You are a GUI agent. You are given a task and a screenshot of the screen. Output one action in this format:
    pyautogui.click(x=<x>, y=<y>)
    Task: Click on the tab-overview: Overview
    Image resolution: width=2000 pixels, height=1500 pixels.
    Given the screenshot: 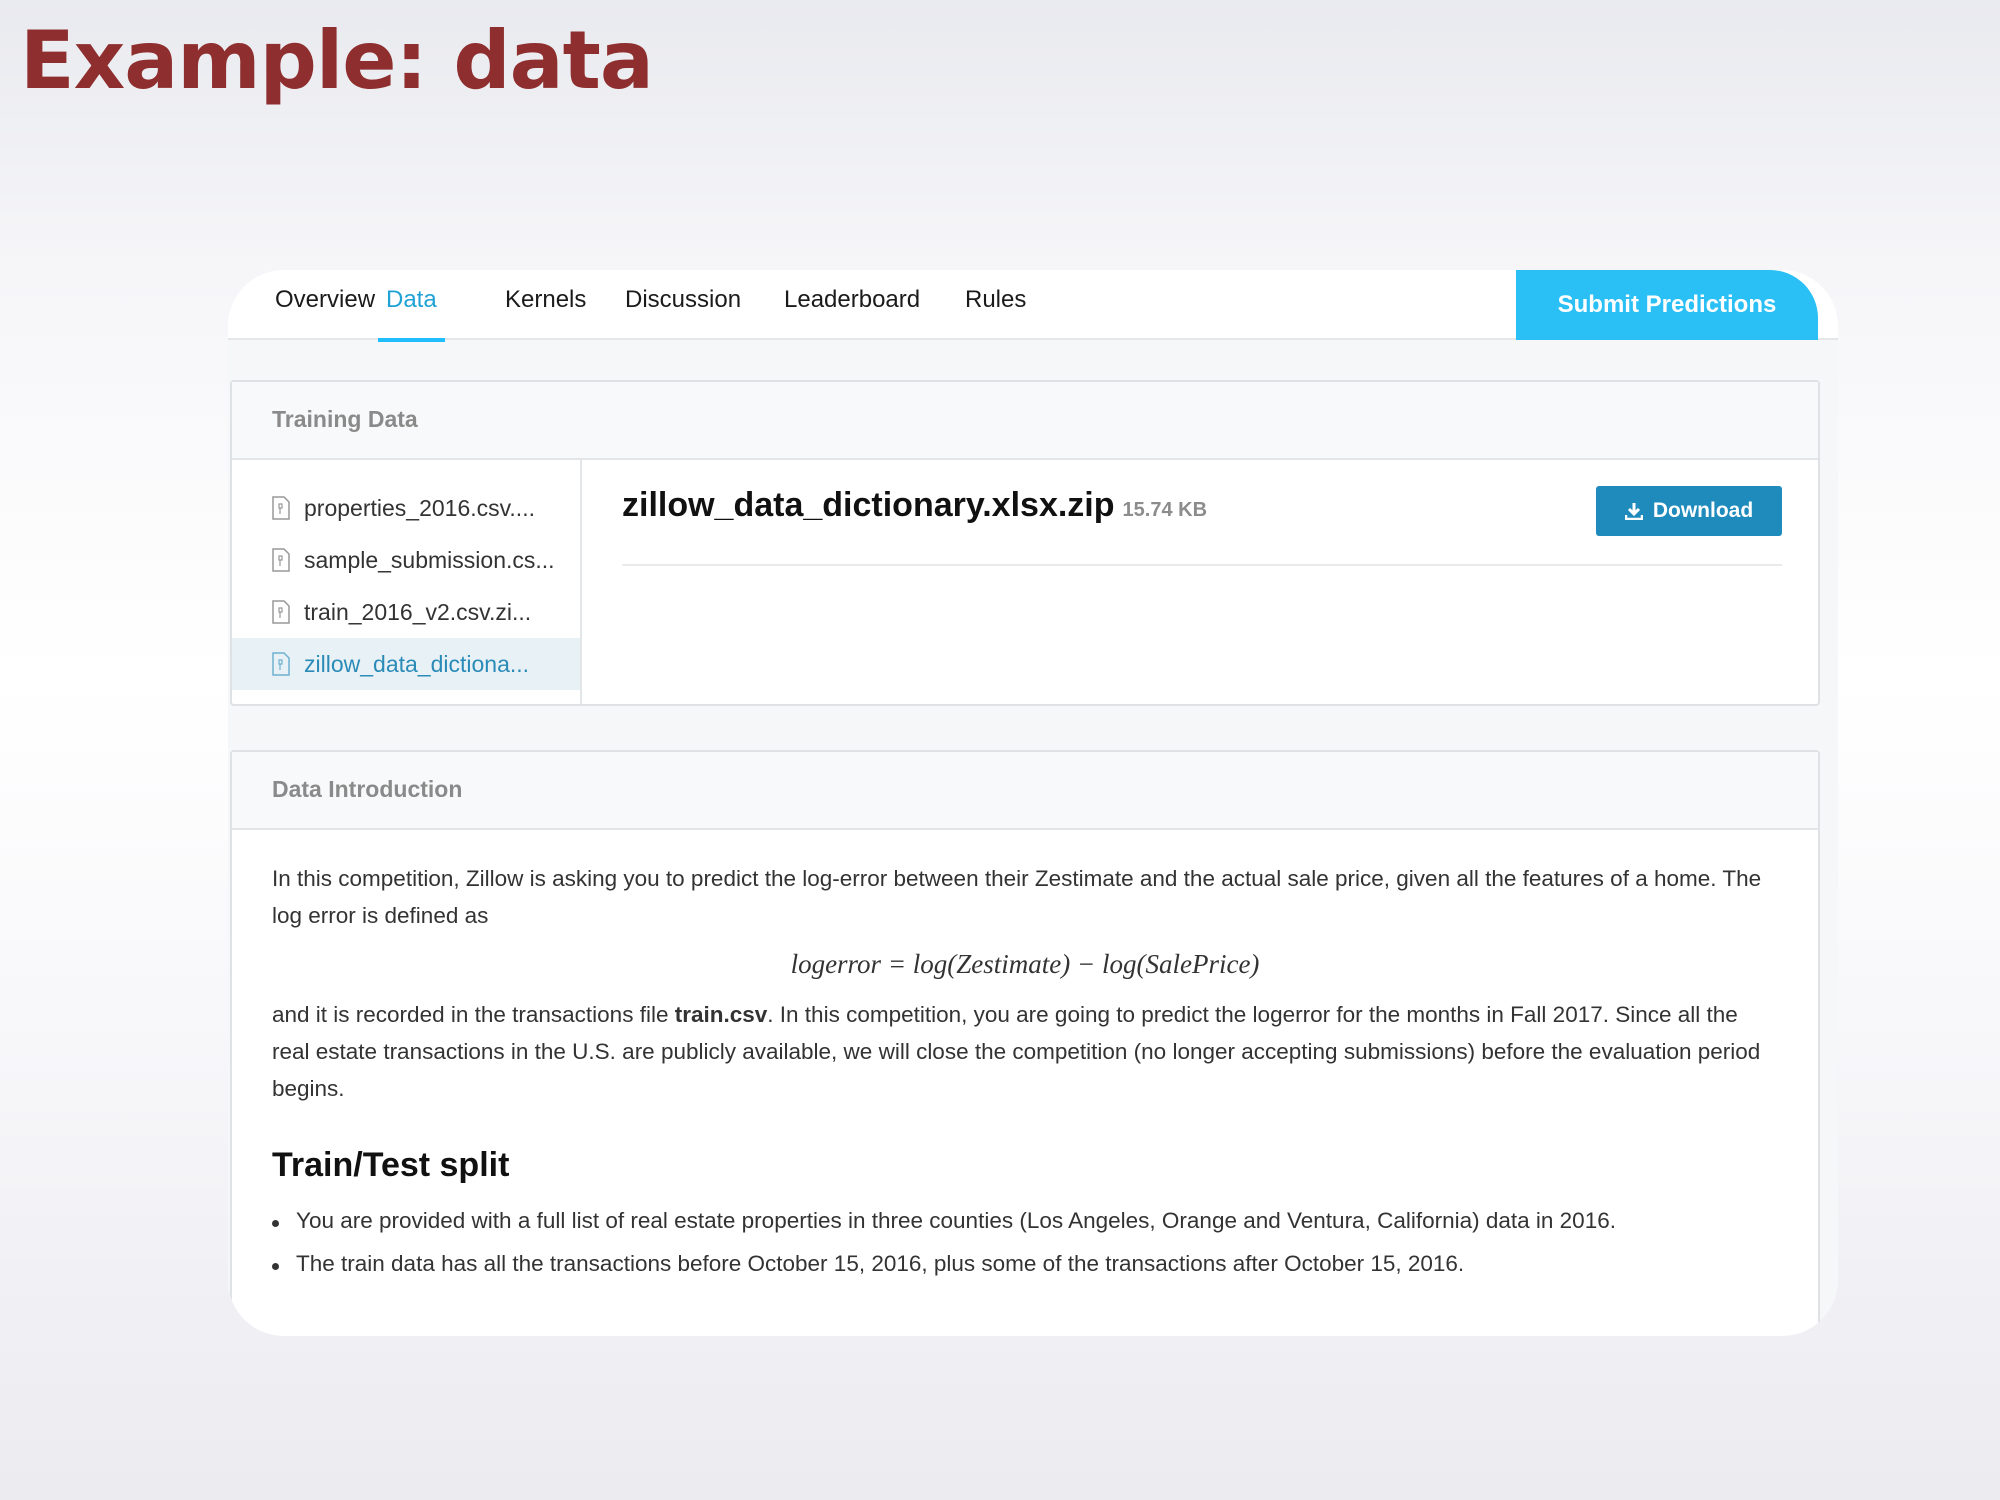 What is the action you would take?
    pyautogui.click(x=325, y=311)
    